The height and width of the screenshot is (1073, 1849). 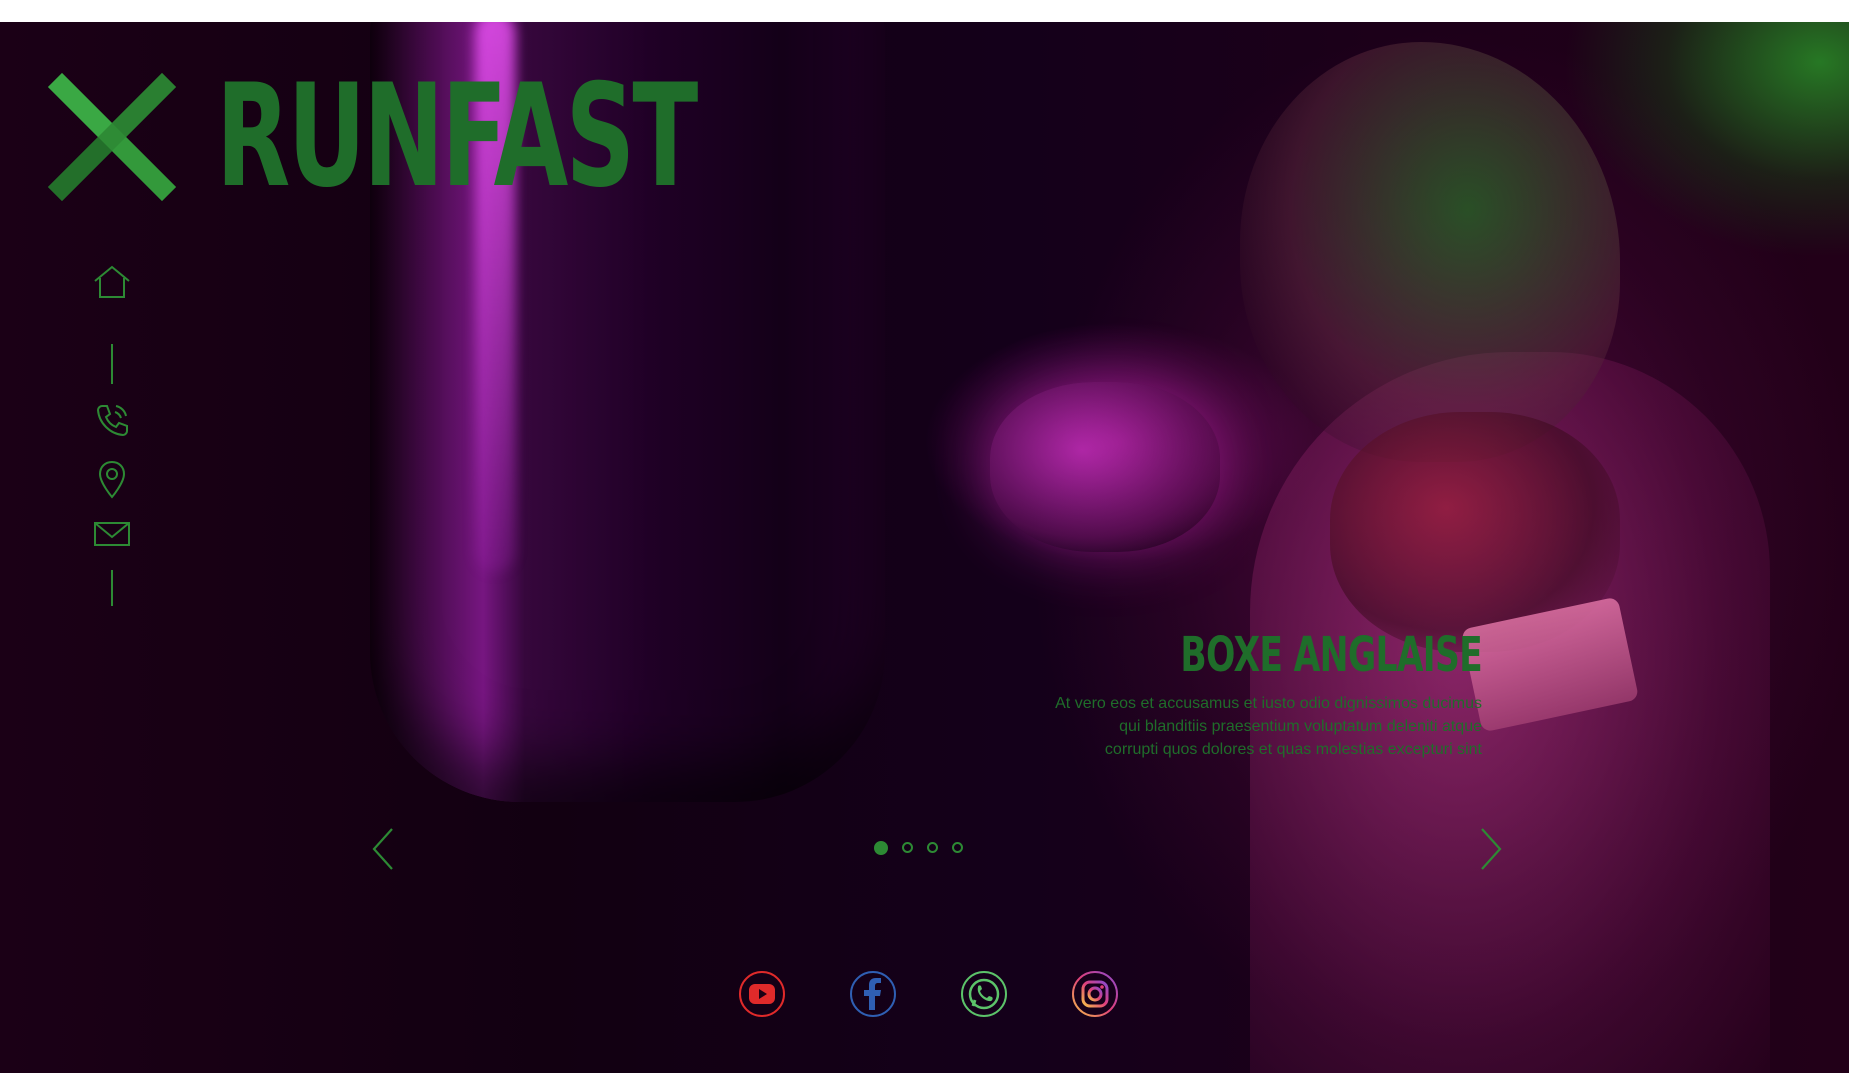 I want to click on boxer-head-image, so click(x=1430, y=252).